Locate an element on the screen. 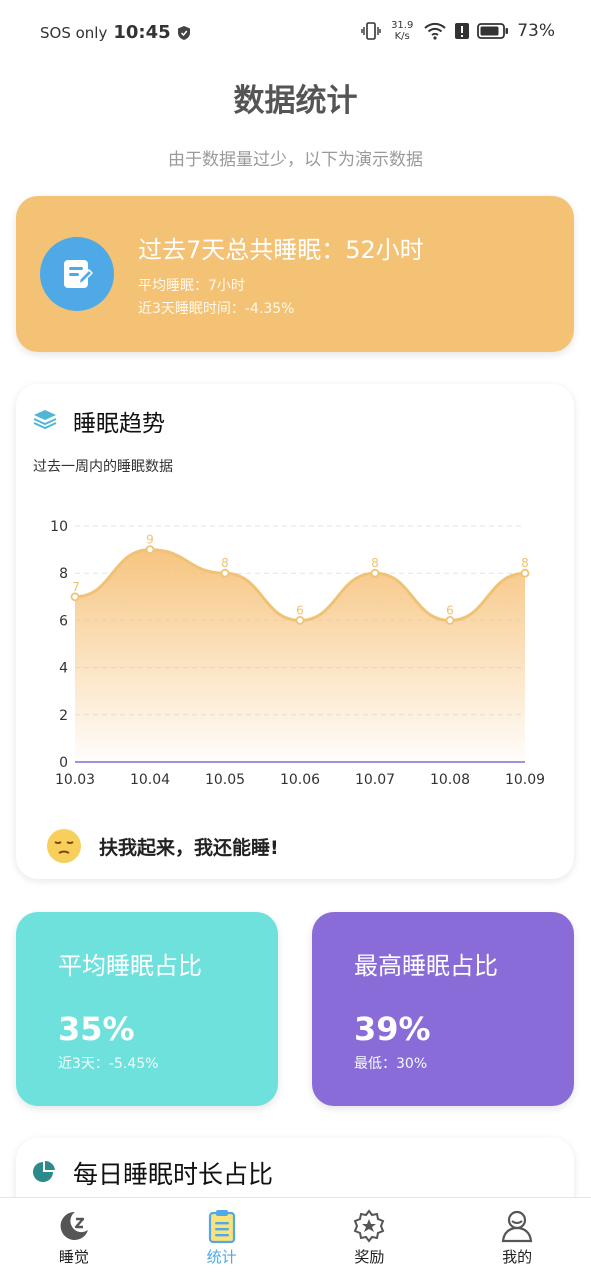 The height and width of the screenshot is (1280, 591). nav-item-statistics: 统计 is located at coordinates (222, 1239).